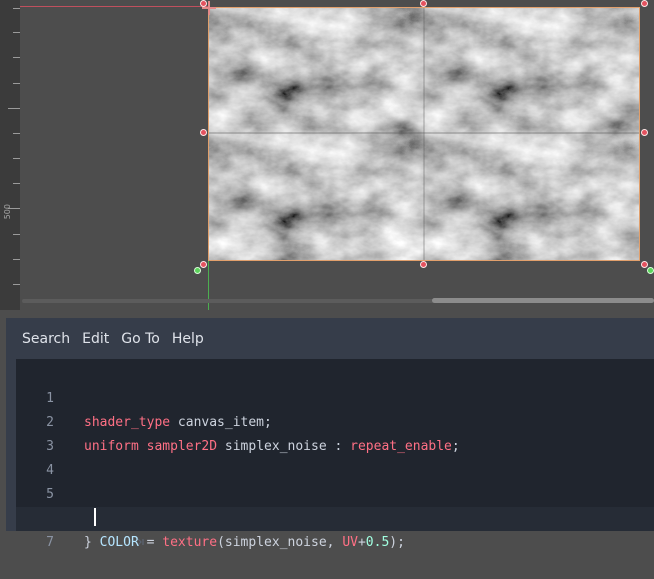 The height and width of the screenshot is (579, 654). What do you see at coordinates (190, 542) in the screenshot?
I see `function-token: texture` at bounding box center [190, 542].